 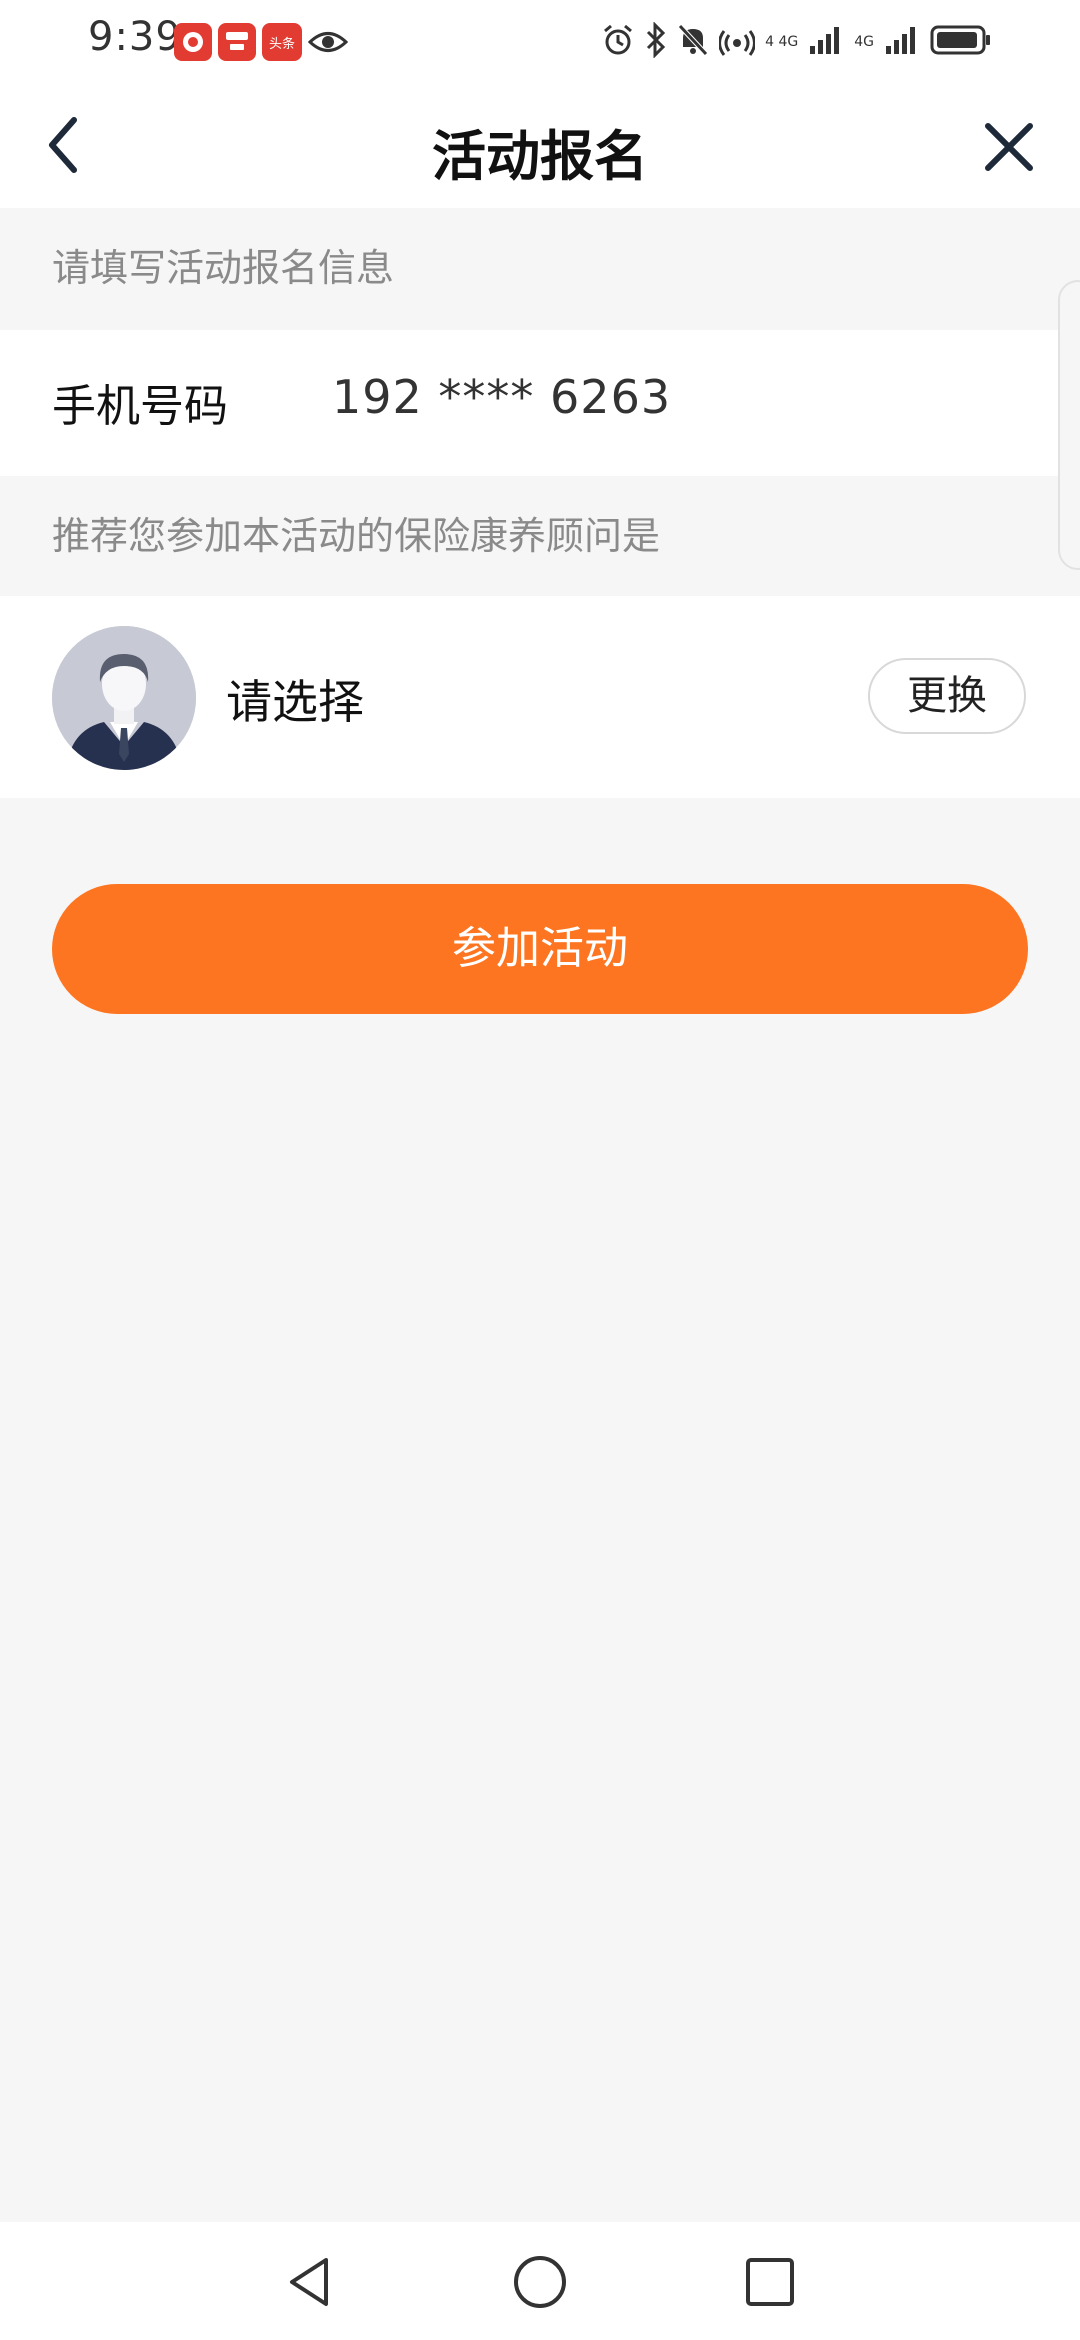 I want to click on info-hint: 请填写活动报名信息, so click(x=540, y=268).